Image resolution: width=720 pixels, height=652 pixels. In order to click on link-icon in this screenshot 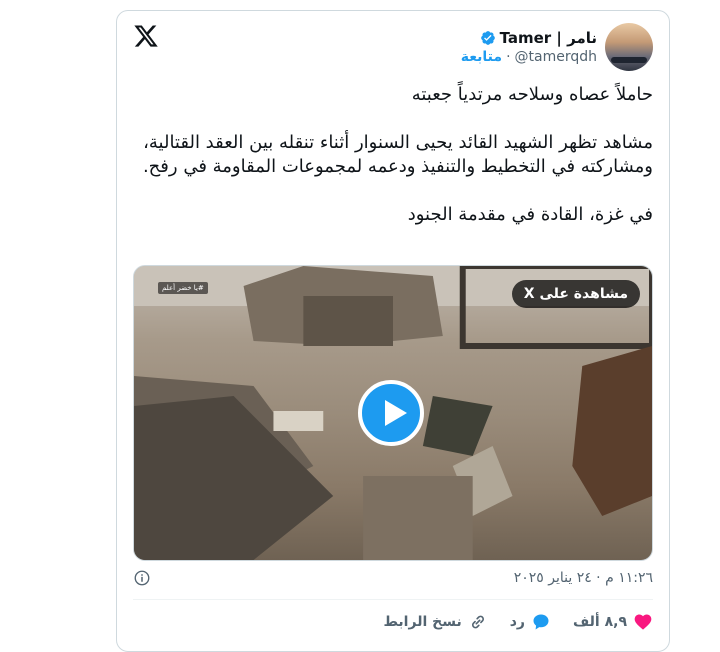, I will do `click(477, 622)`.